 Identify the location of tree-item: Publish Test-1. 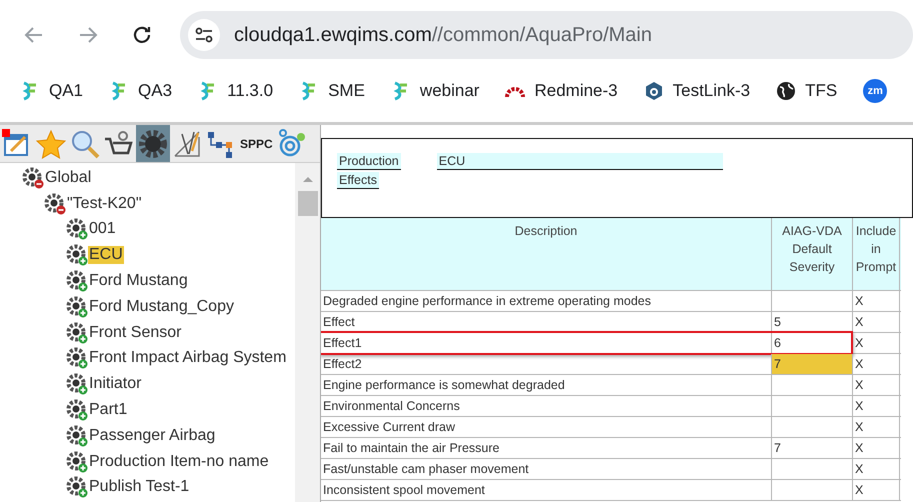
(139, 487).